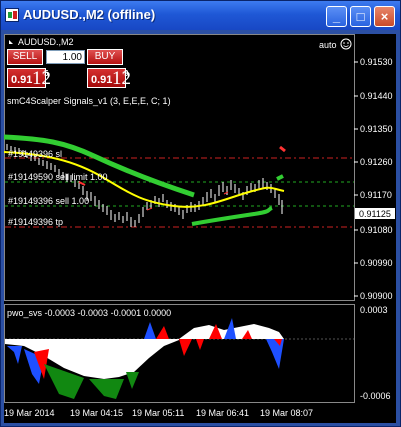 The width and height of the screenshot is (401, 427). I want to click on window-title: AUDUSD.,M2 (offline), so click(89, 14).